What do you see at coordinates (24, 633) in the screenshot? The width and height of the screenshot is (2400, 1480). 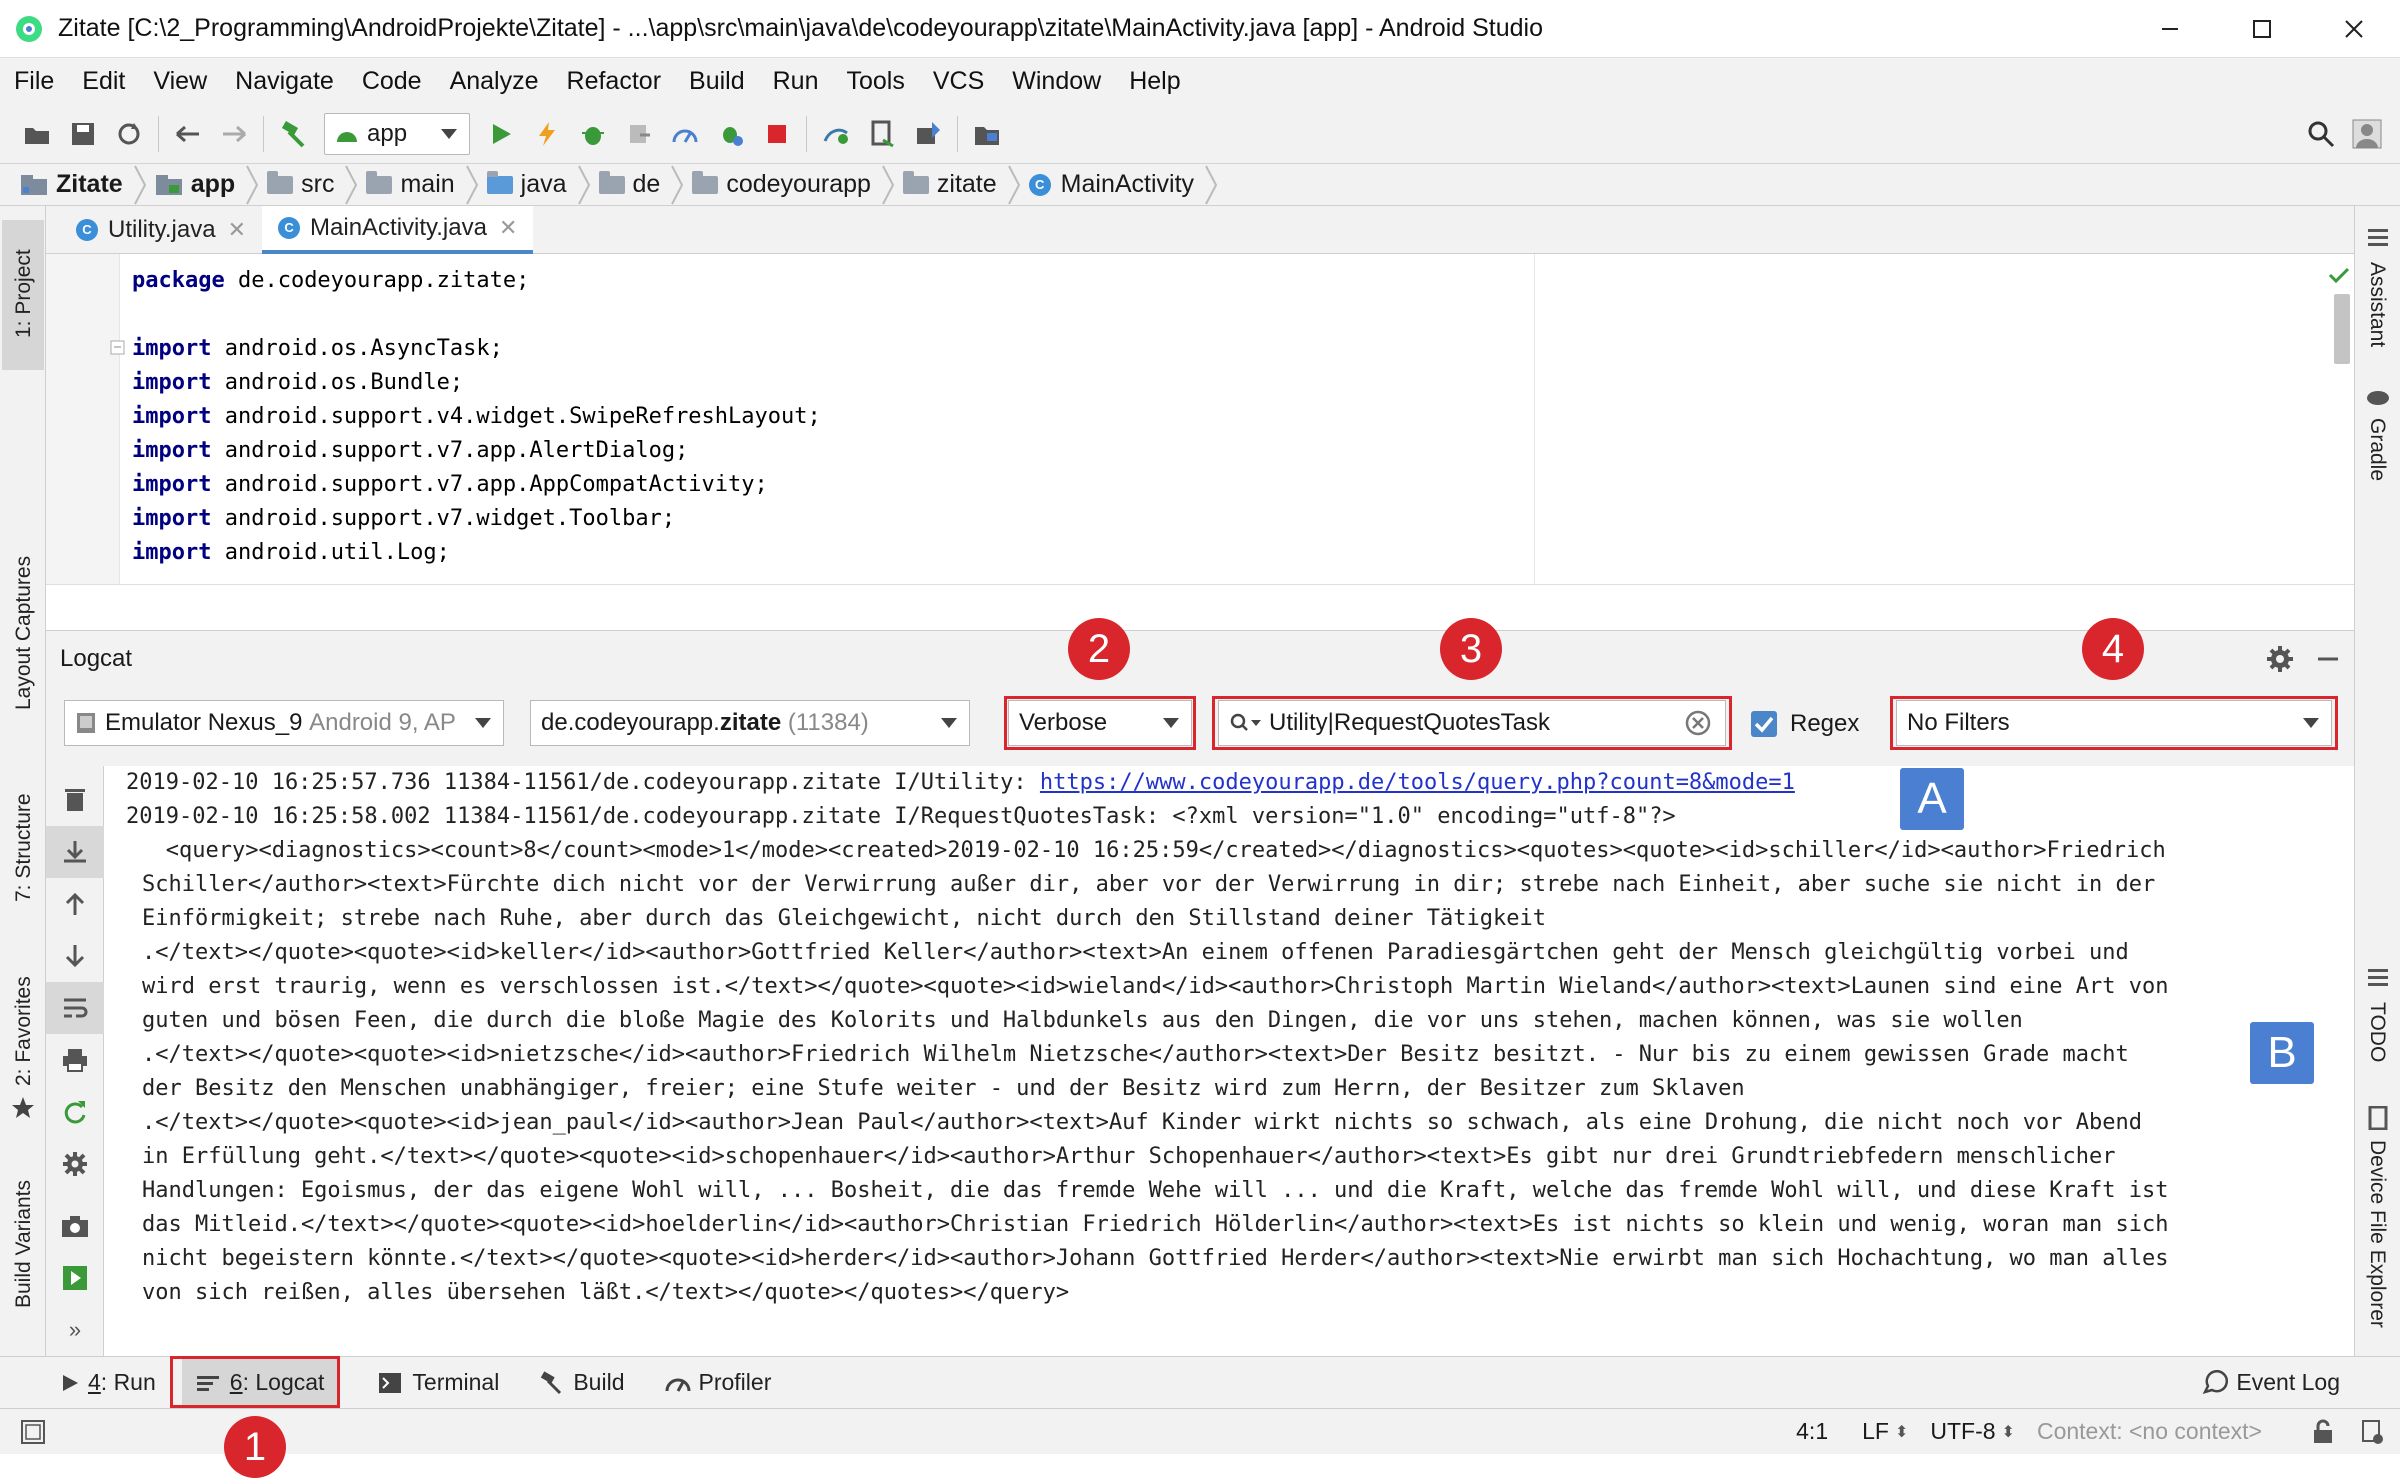 I see `layout-captures-label: Layout Captures` at bounding box center [24, 633].